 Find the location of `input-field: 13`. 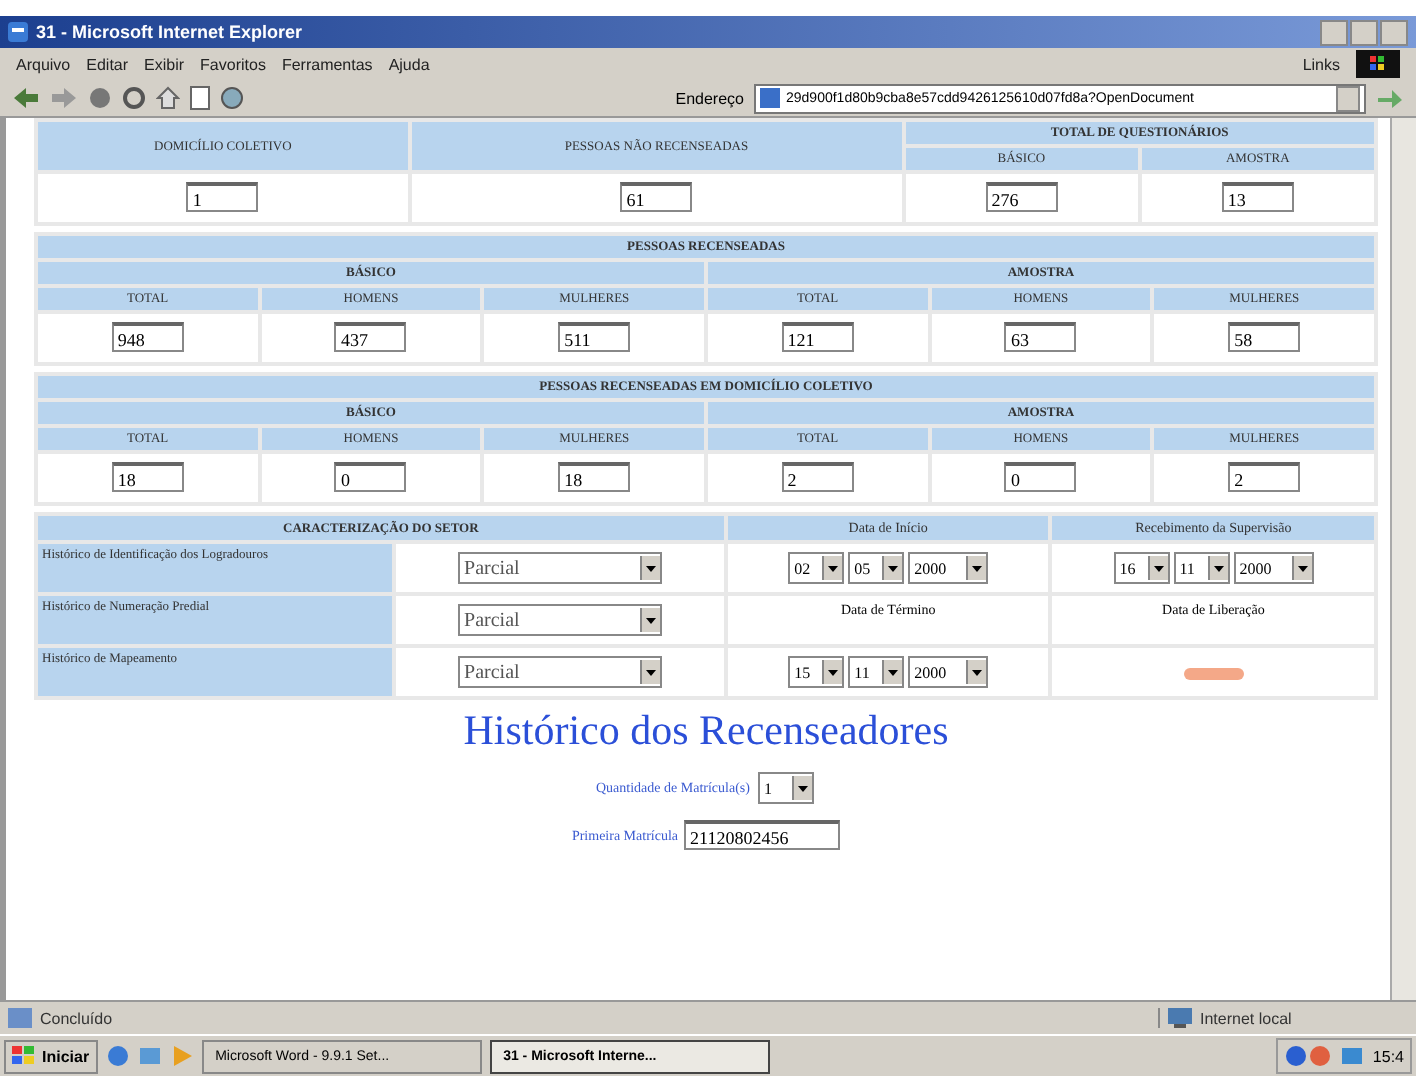

input-field: 13 is located at coordinates (1257, 197).